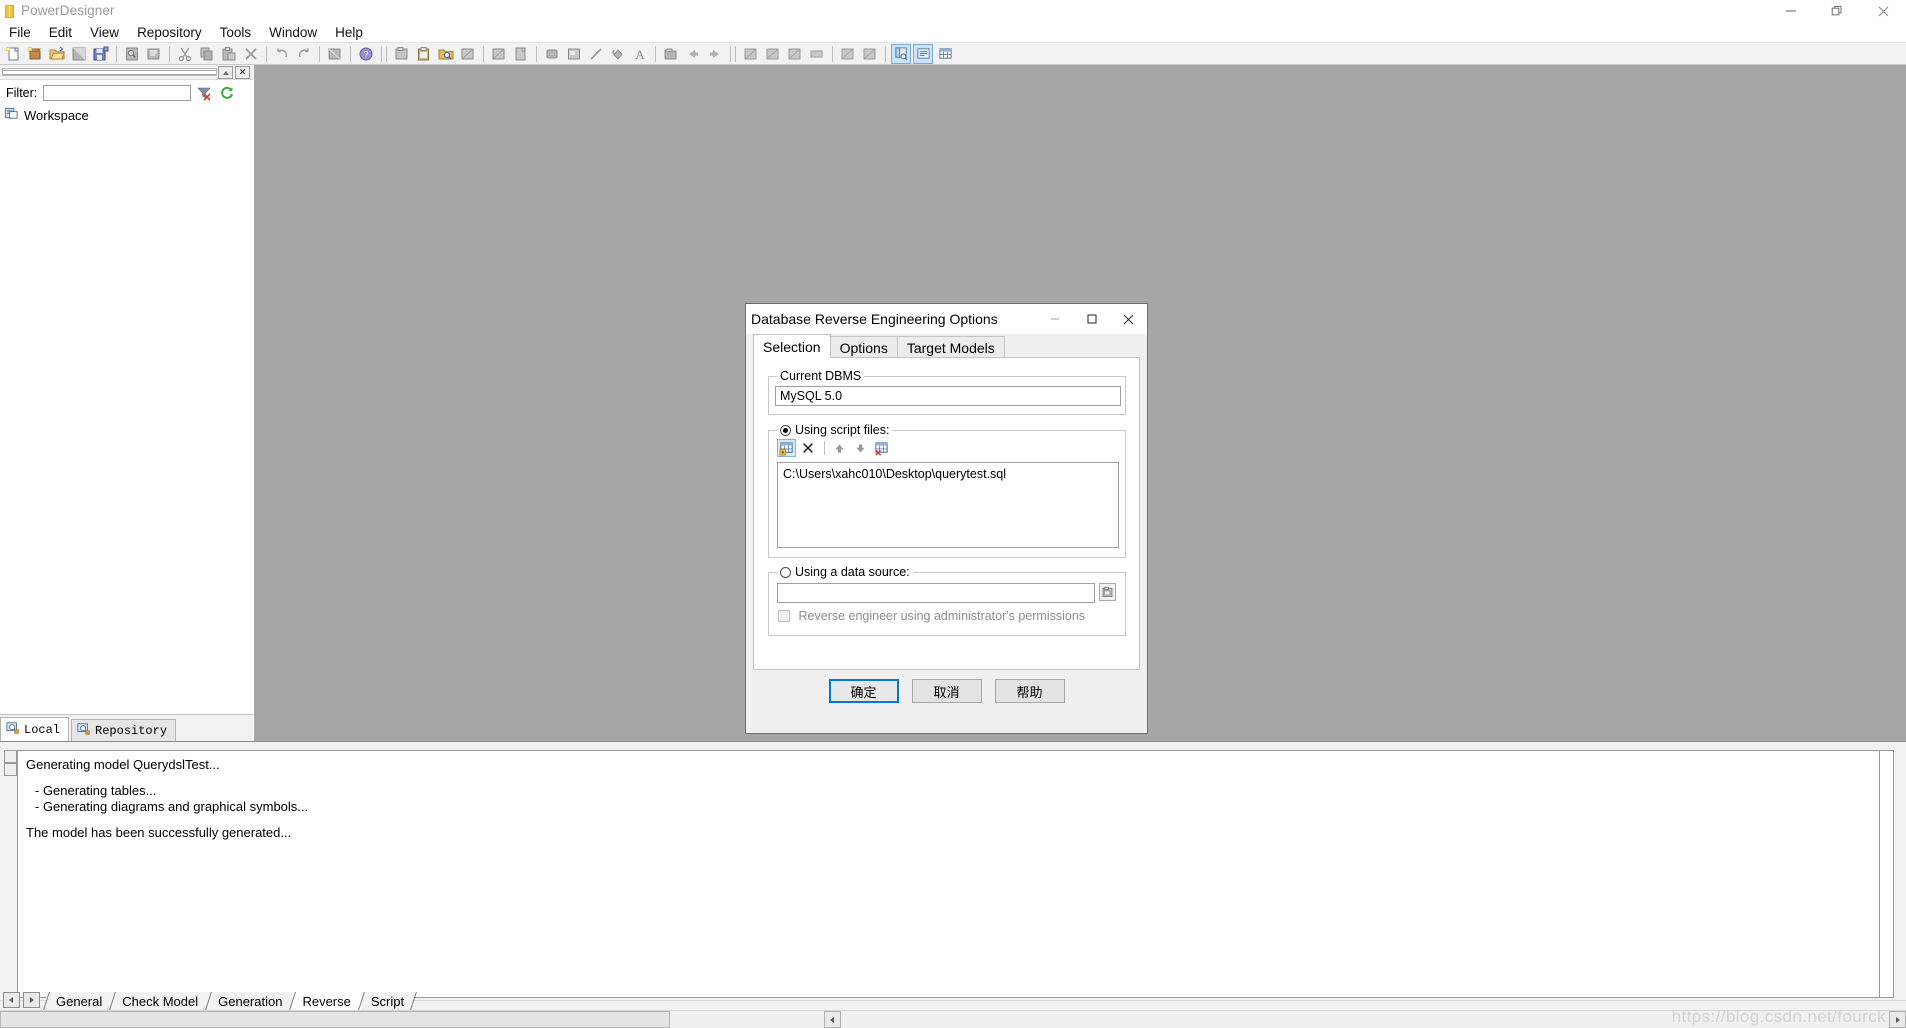  Describe the element at coordinates (786, 448) in the screenshot. I see `add-script-file-icon` at that location.